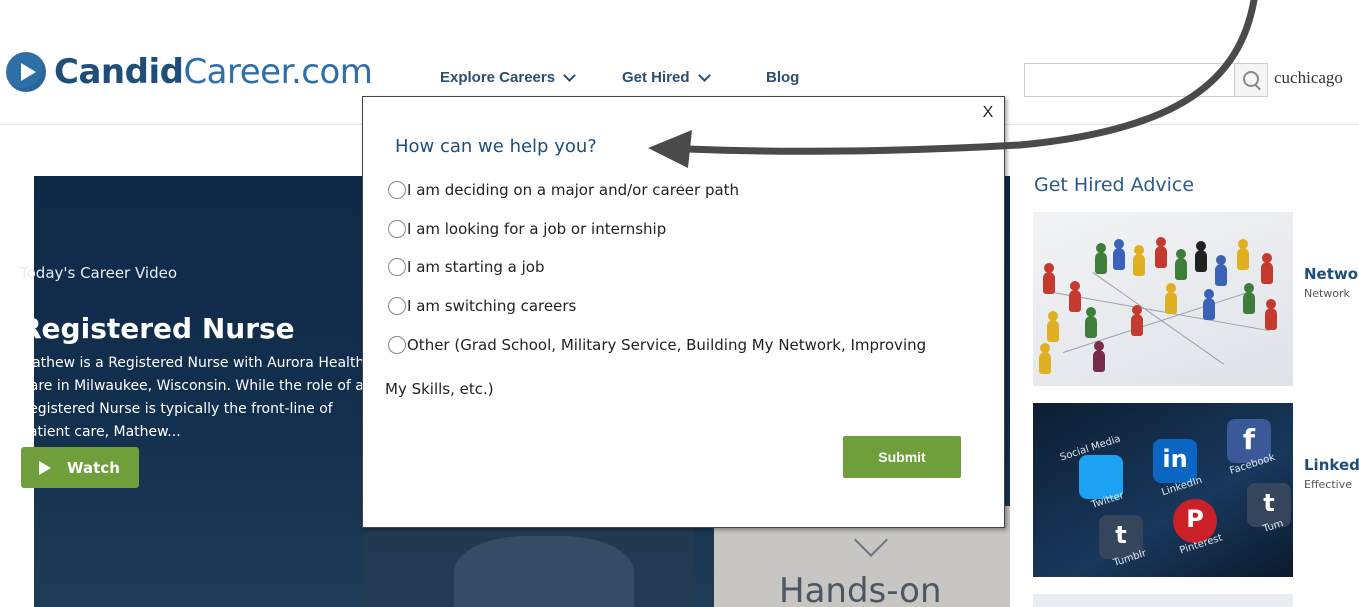 The height and width of the screenshot is (607, 1359). Describe the element at coordinates (1308, 78) in the screenshot. I see `user-account-link: cuchicago` at that location.